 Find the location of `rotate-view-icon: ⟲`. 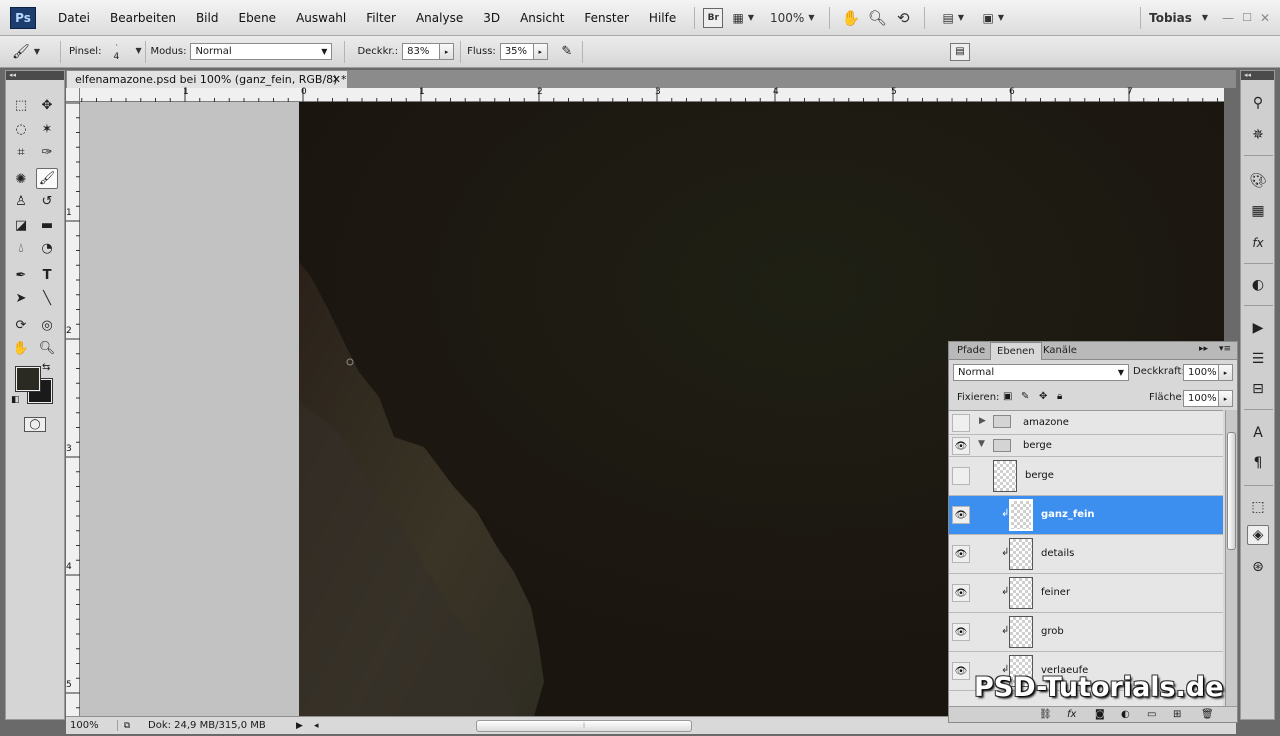

rotate-view-icon: ⟲ is located at coordinates (903, 18).